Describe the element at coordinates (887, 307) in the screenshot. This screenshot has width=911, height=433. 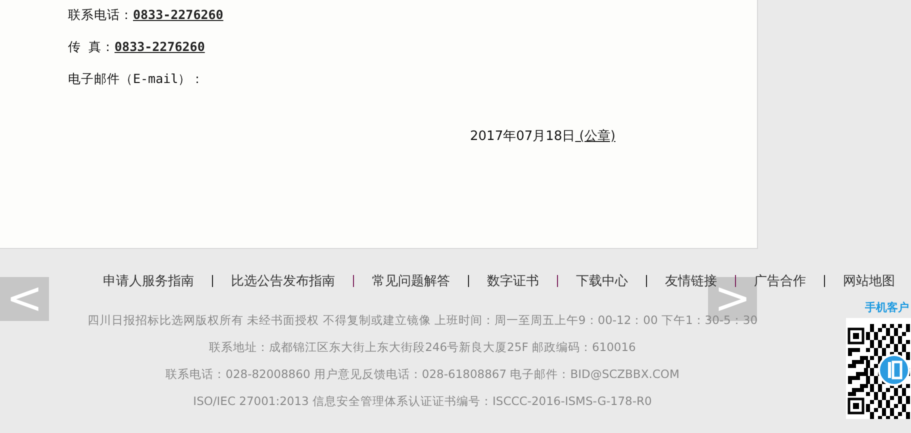
I see `app-download-label: 手机客户` at that location.